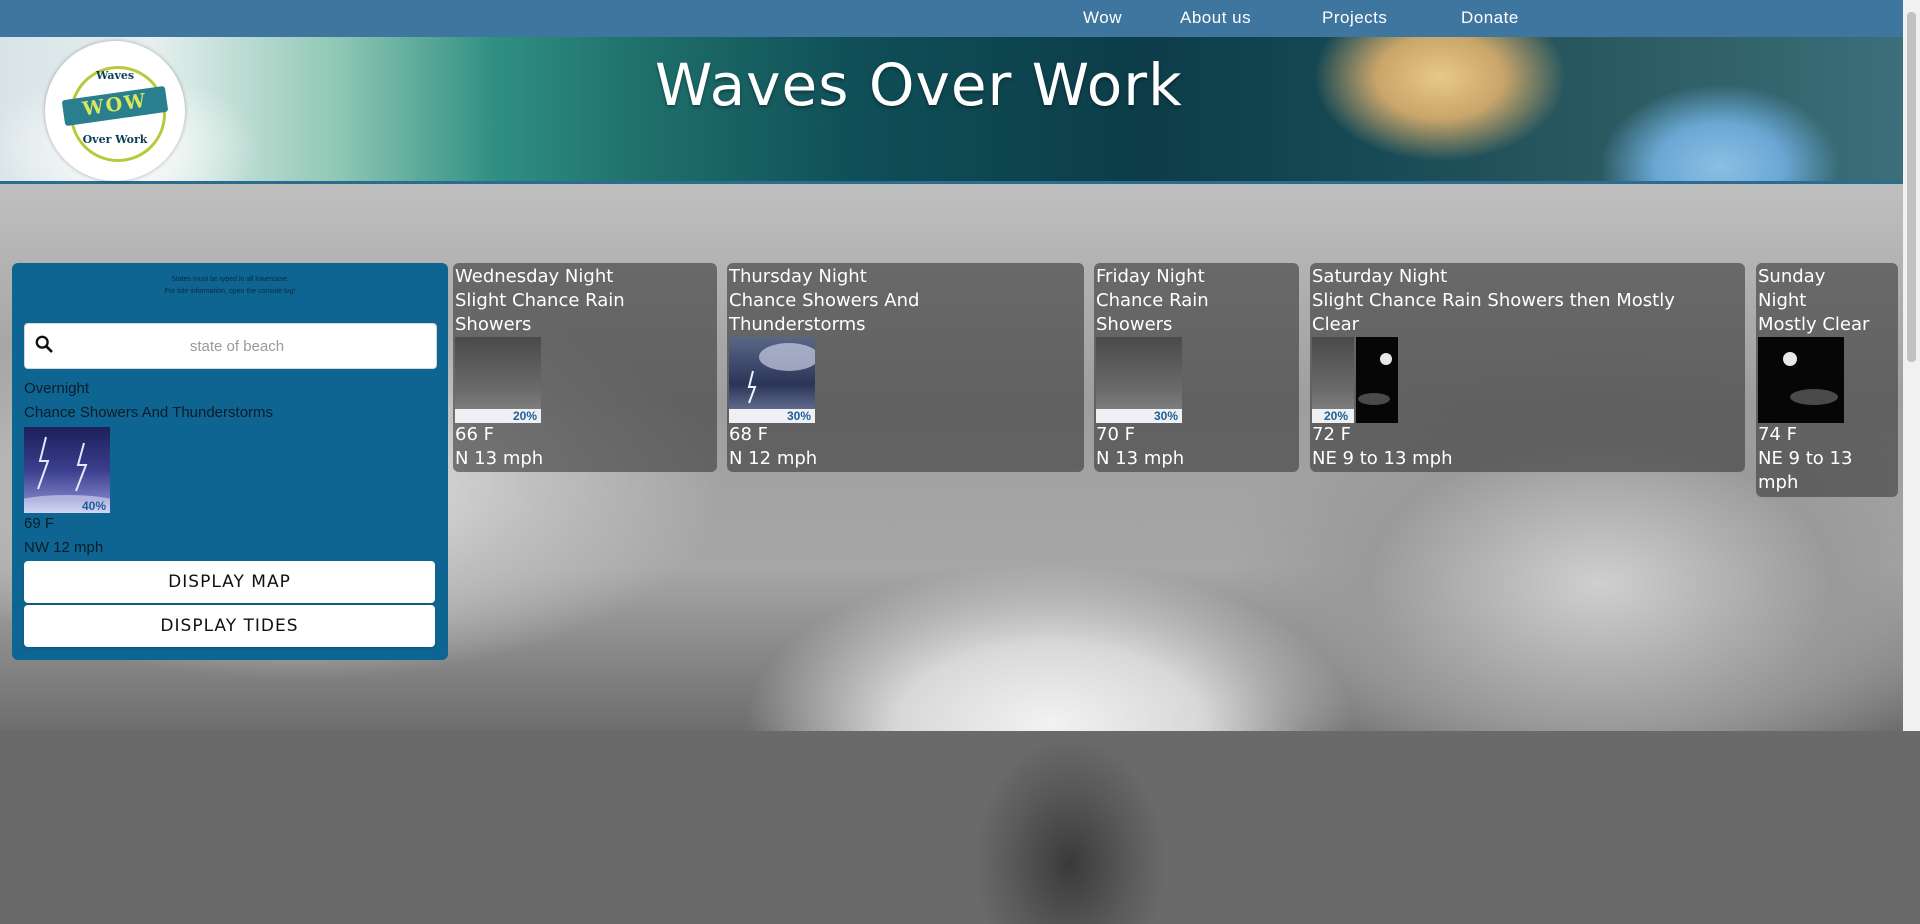  What do you see at coordinates (1336, 324) in the screenshot?
I see `card-line-3: Clear` at bounding box center [1336, 324].